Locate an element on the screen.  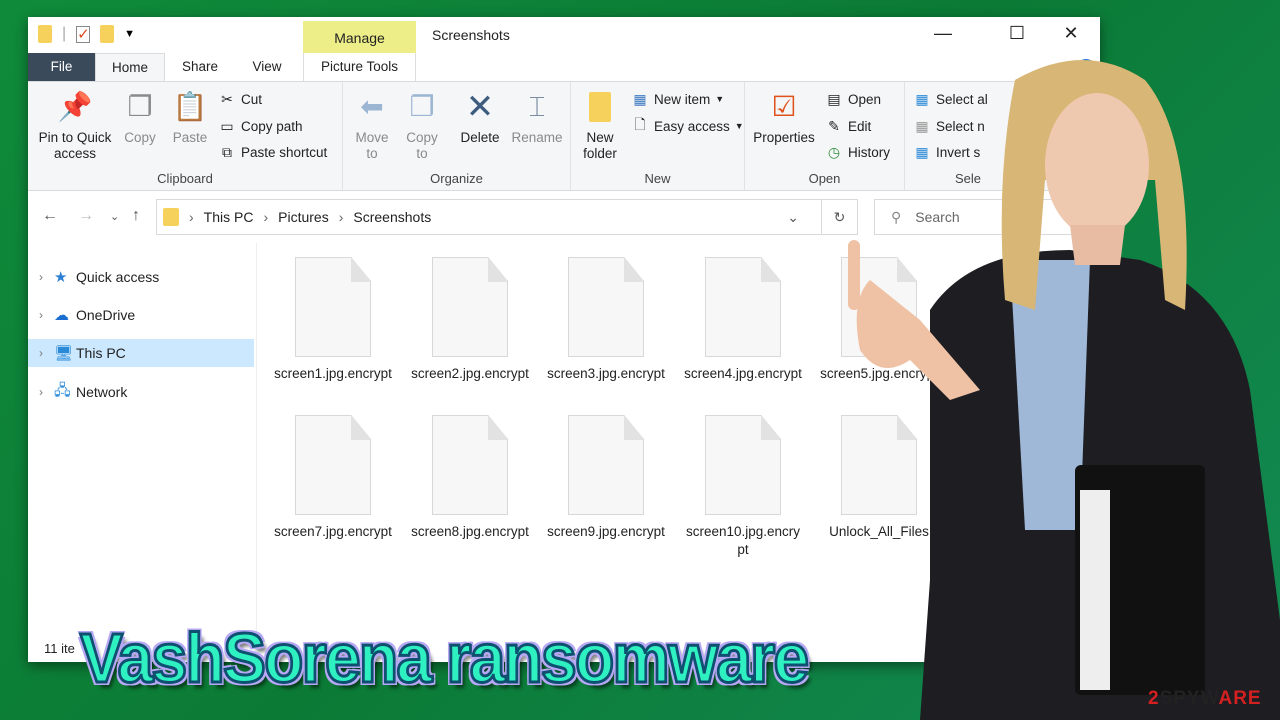
file-item: screen8.jpg.encrypt is located at coordinates (470, 478).